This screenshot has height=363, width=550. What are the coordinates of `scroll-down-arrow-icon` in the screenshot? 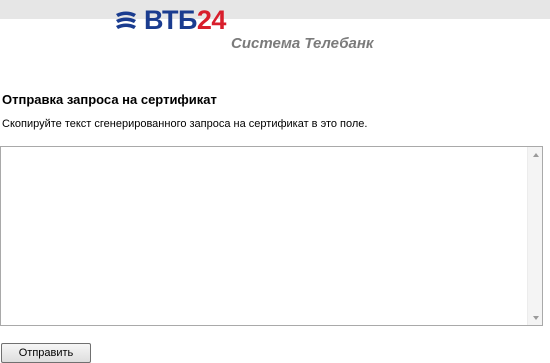 It's located at (535, 317).